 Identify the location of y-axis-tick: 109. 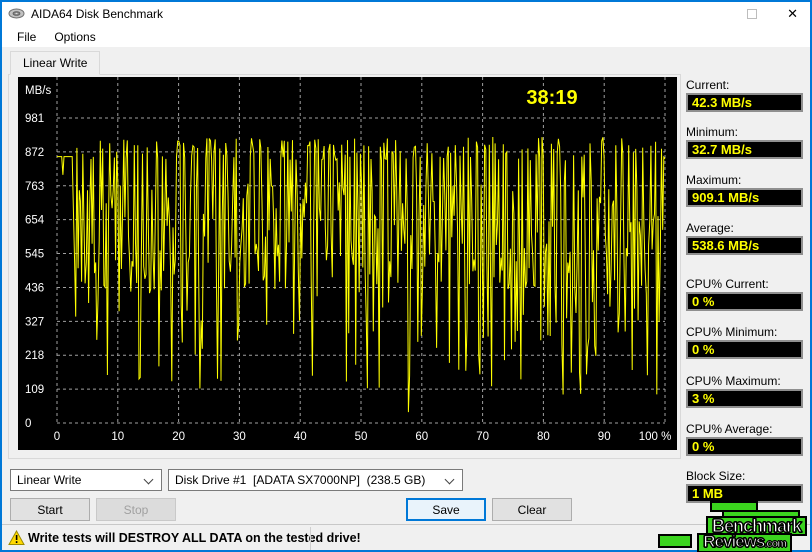
(34, 390).